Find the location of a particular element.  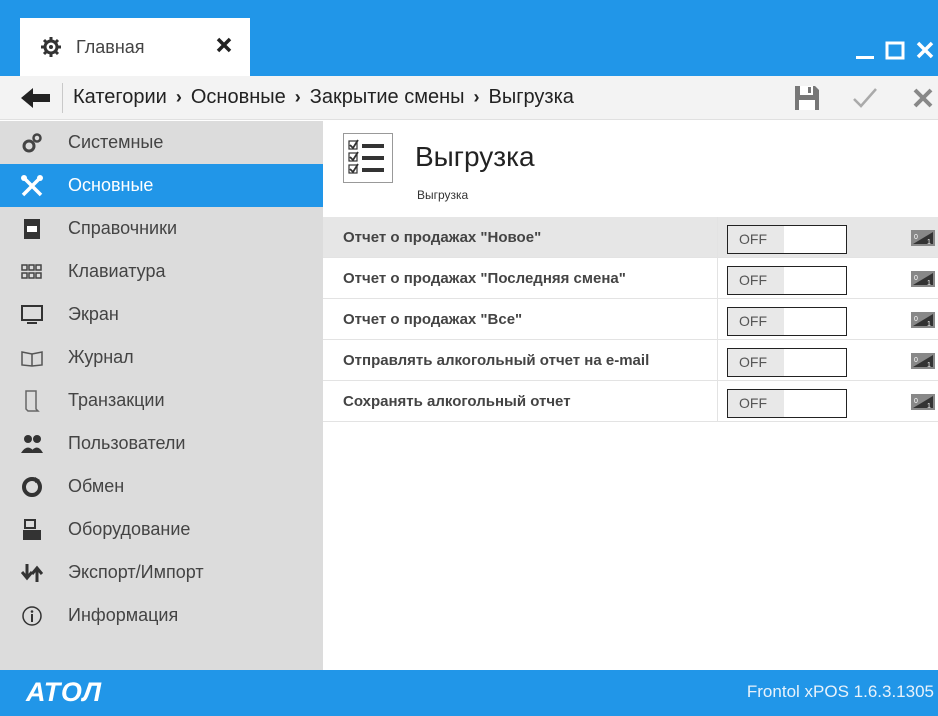

setting-row-sales-report-new: Отчет о продажах "Новое" OFF 01 is located at coordinates (630, 237).